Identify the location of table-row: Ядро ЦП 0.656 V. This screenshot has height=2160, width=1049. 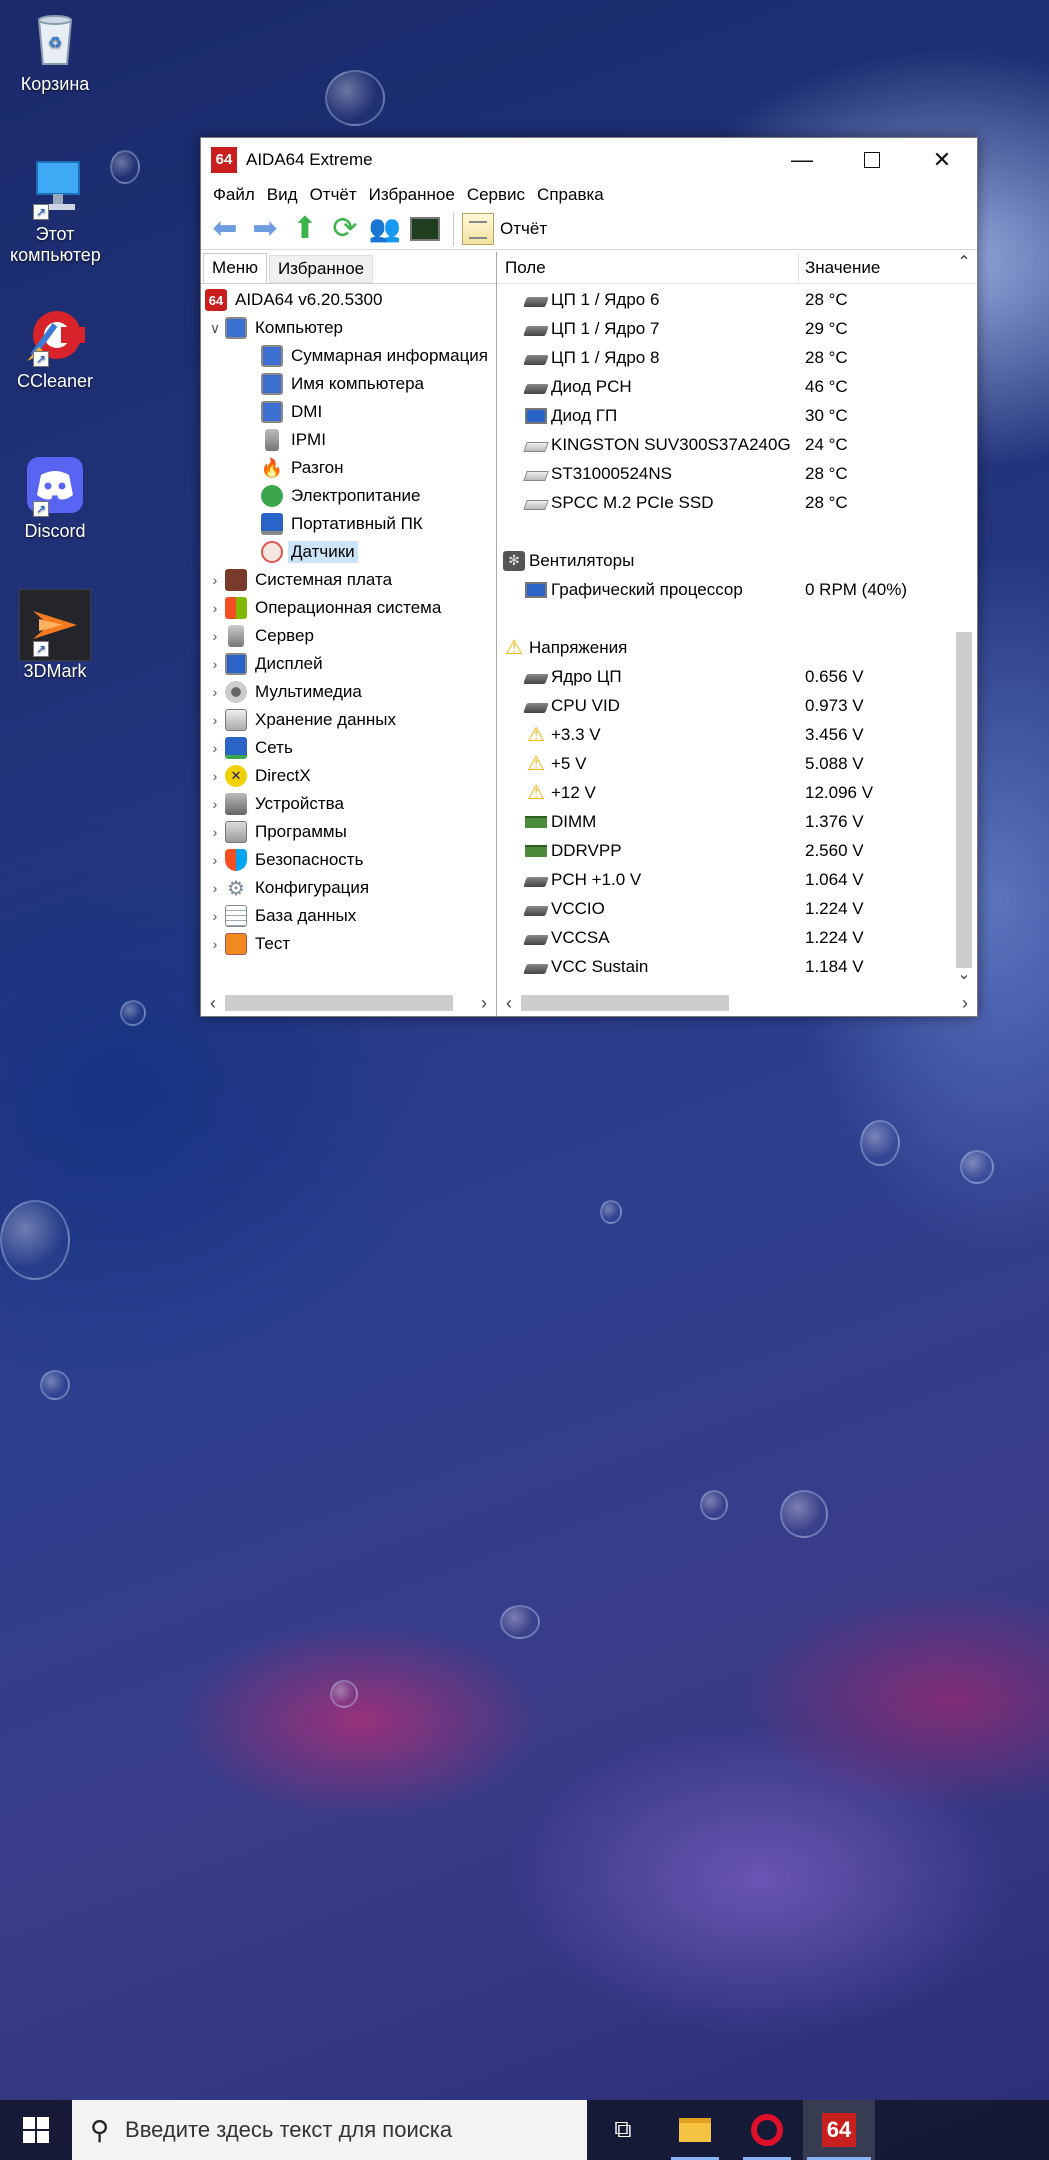
(724, 676).